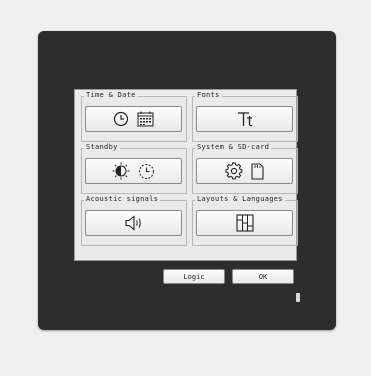 The height and width of the screenshot is (376, 371). Describe the element at coordinates (133, 119) in the screenshot. I see `time-date-button` at that location.